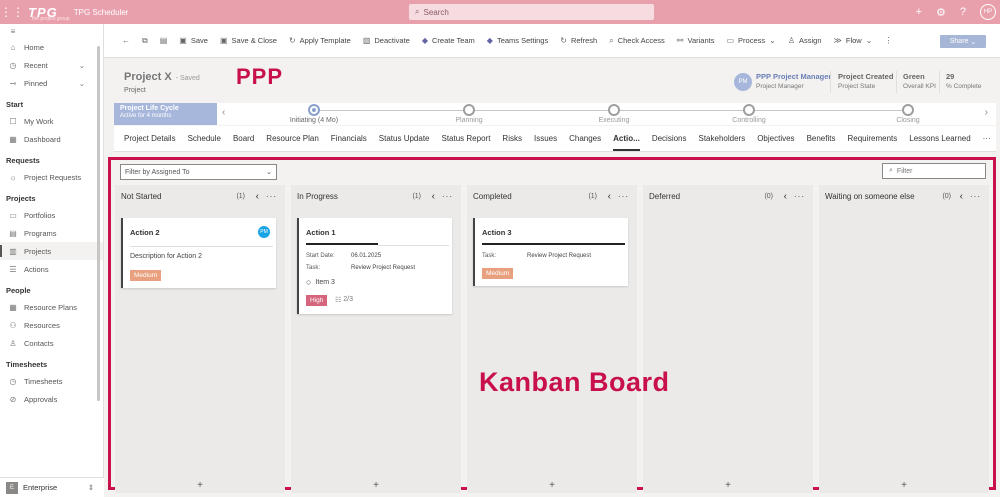 The height and width of the screenshot is (497, 1000). I want to click on sidebar-item-actions: ☰ Actions, so click(51, 269).